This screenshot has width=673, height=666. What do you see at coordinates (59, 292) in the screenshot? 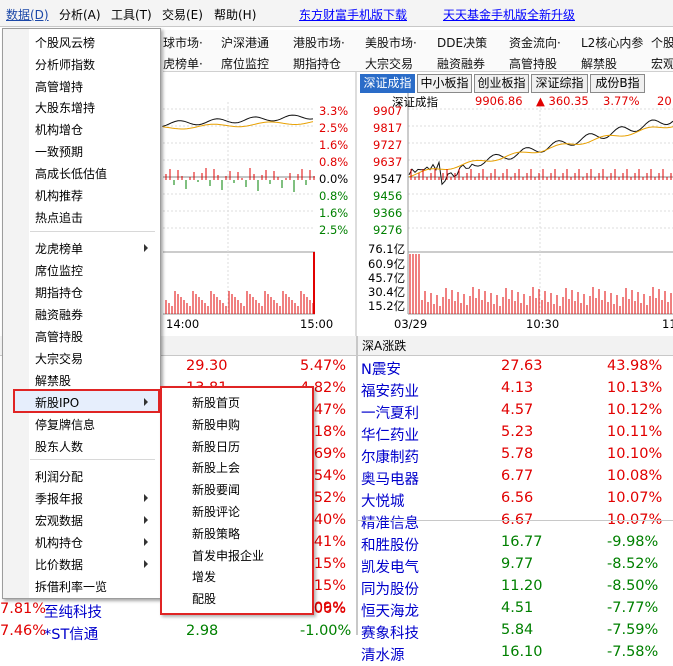
I see `menu-item: 期指持仓` at bounding box center [59, 292].